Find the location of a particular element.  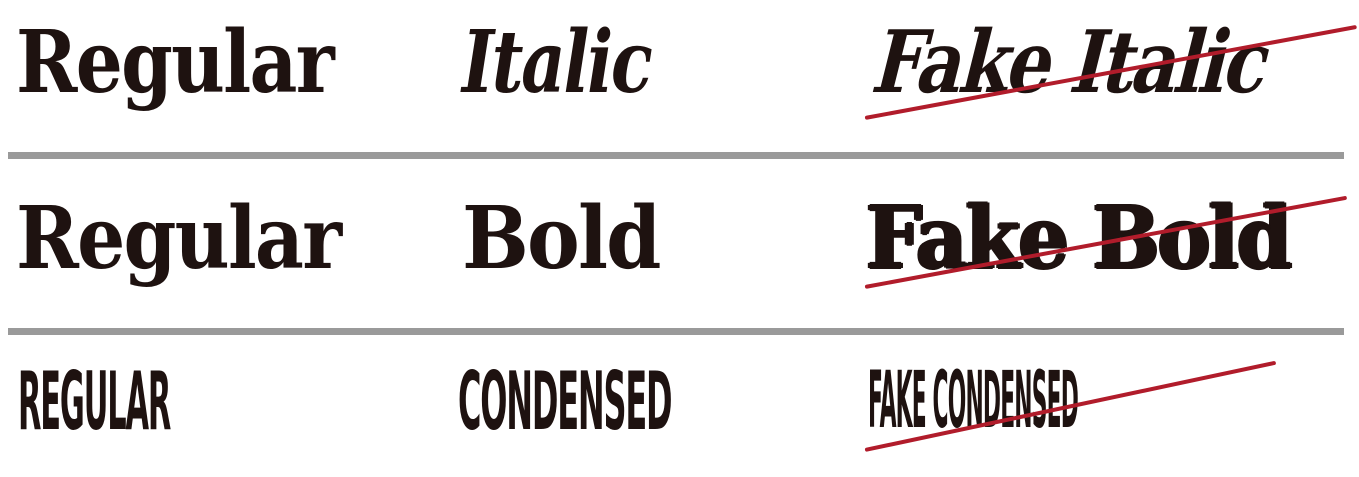

regular-caps-sample: REGULAR is located at coordinates (94, 401).